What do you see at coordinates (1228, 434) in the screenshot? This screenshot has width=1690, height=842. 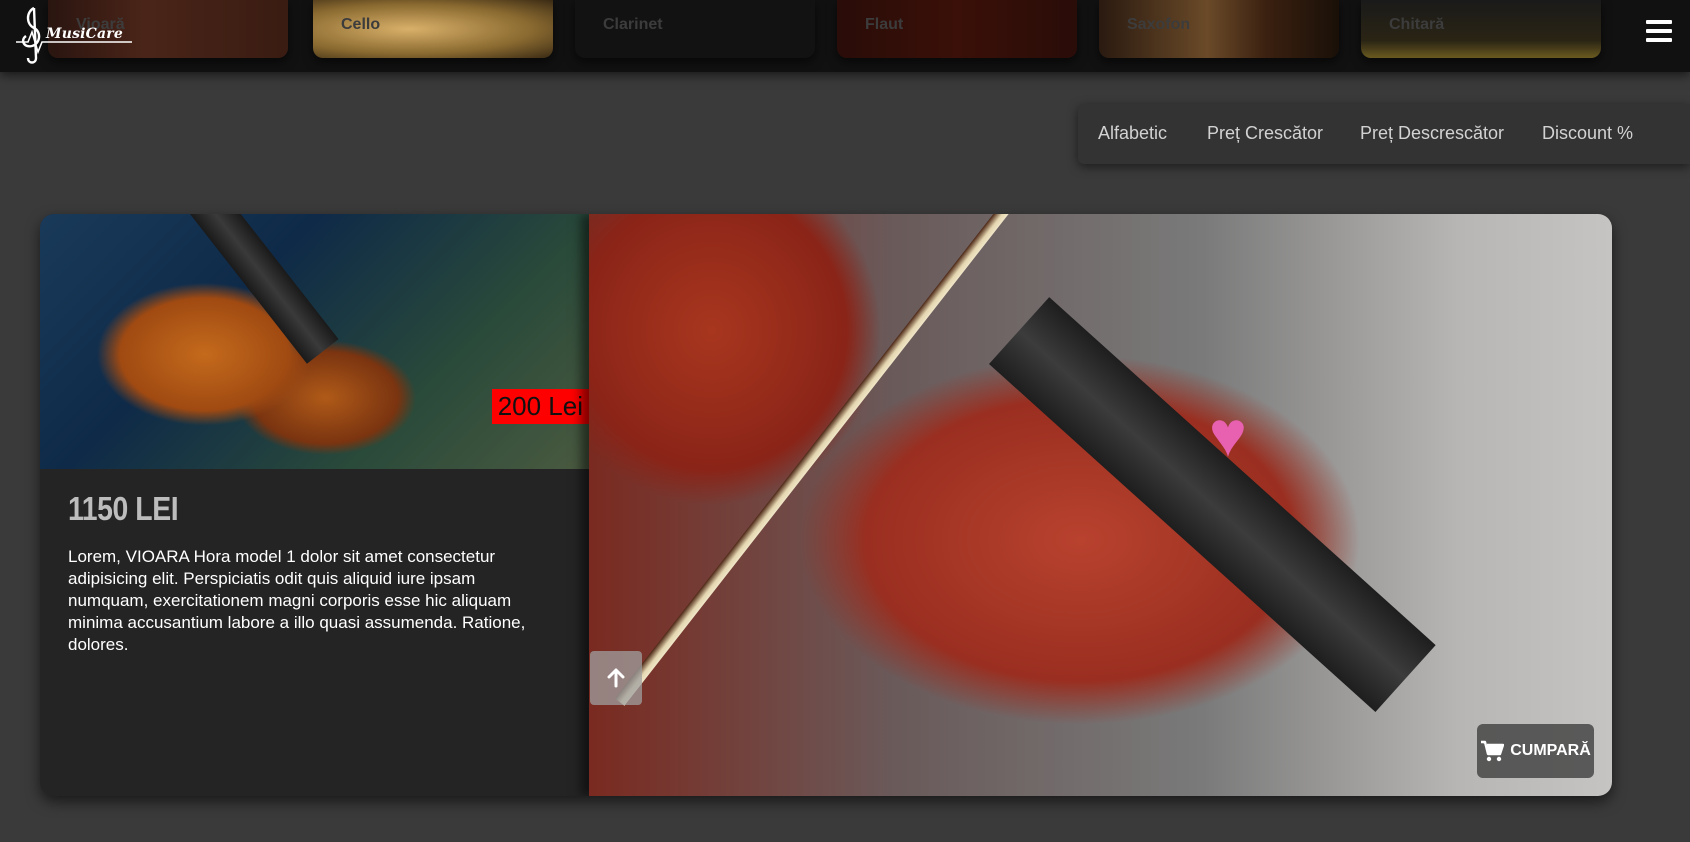 I see `heart-sticker-icon: ♥` at bounding box center [1228, 434].